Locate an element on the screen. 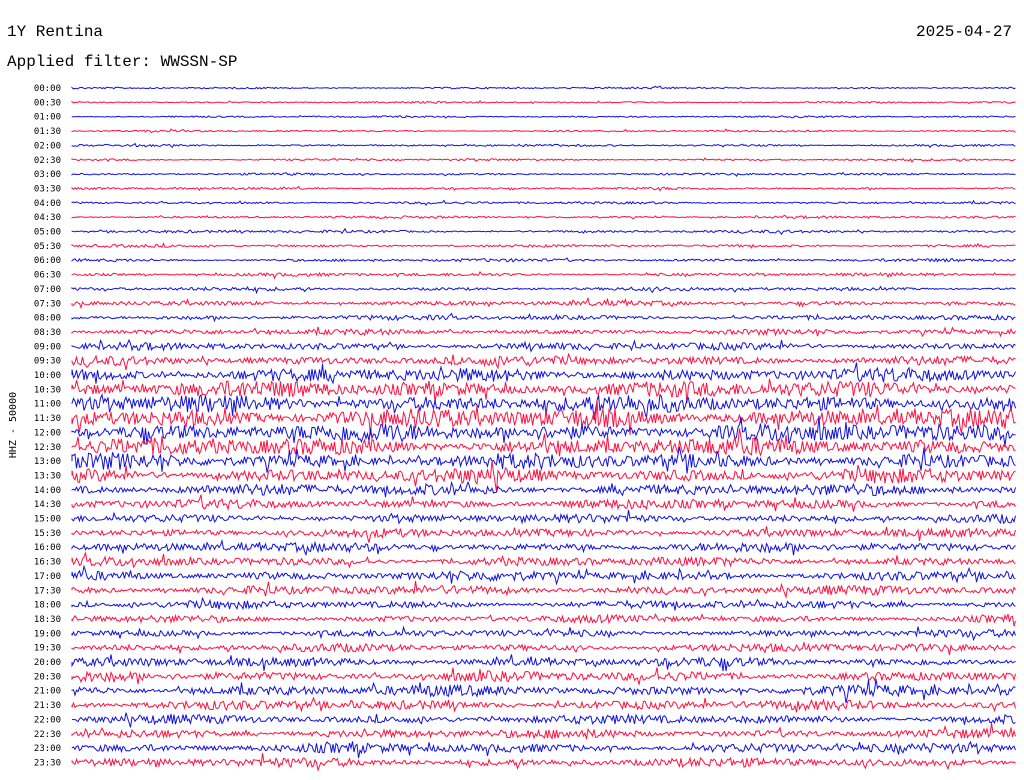  time-label: 19:00 is located at coordinates (47, 634).